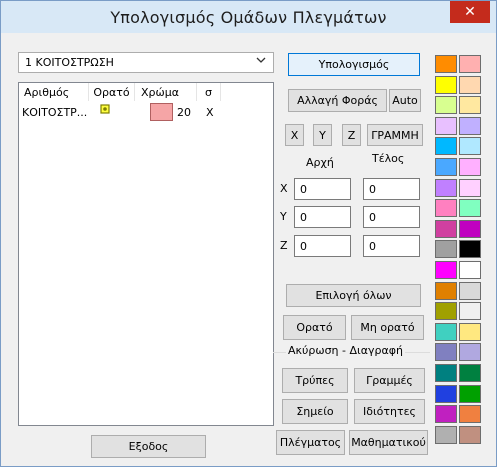 Image resolution: width=497 pixels, height=467 pixels. I want to click on sun-icon, so click(106, 109).